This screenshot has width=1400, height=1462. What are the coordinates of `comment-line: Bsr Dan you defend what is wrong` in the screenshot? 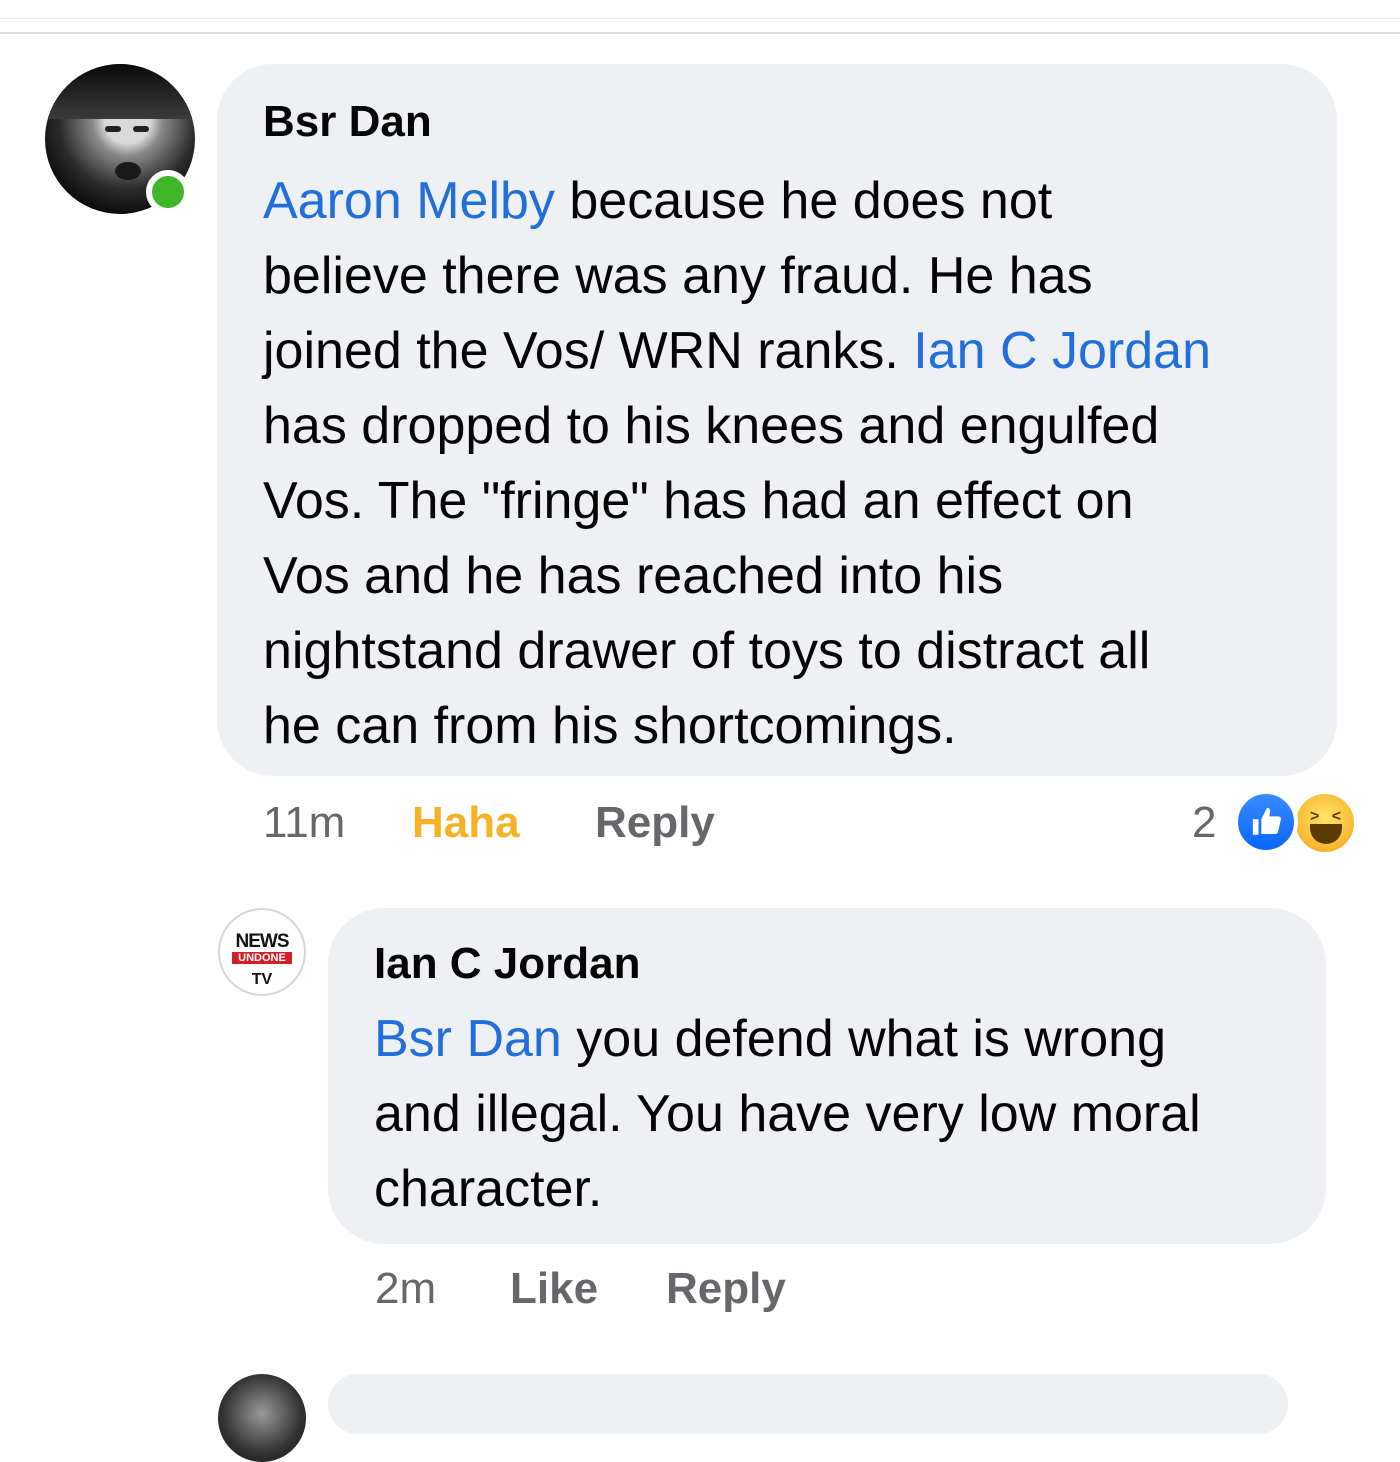 It's located at (850, 1039).